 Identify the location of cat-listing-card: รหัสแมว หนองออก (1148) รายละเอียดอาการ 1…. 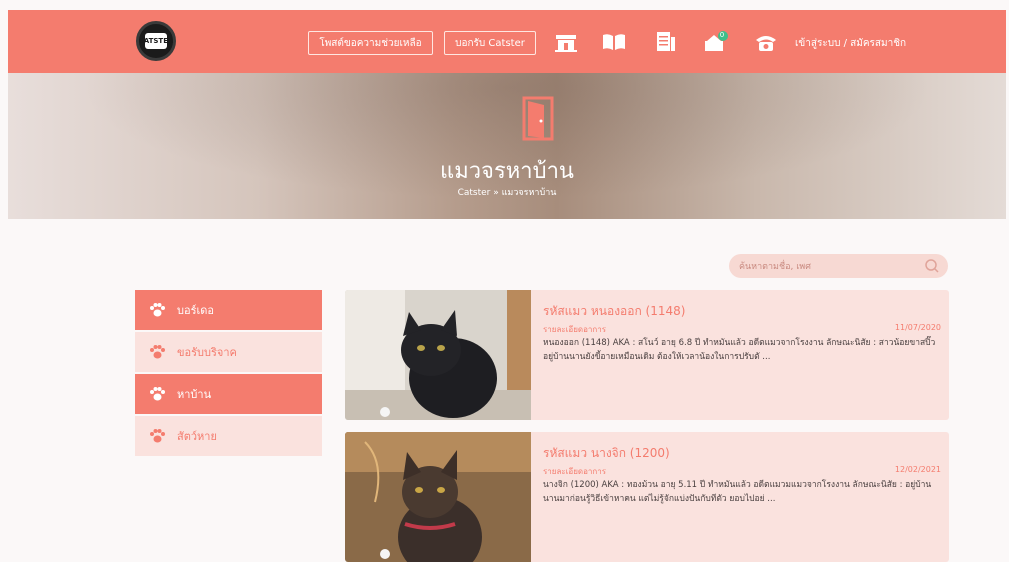
(647, 355).